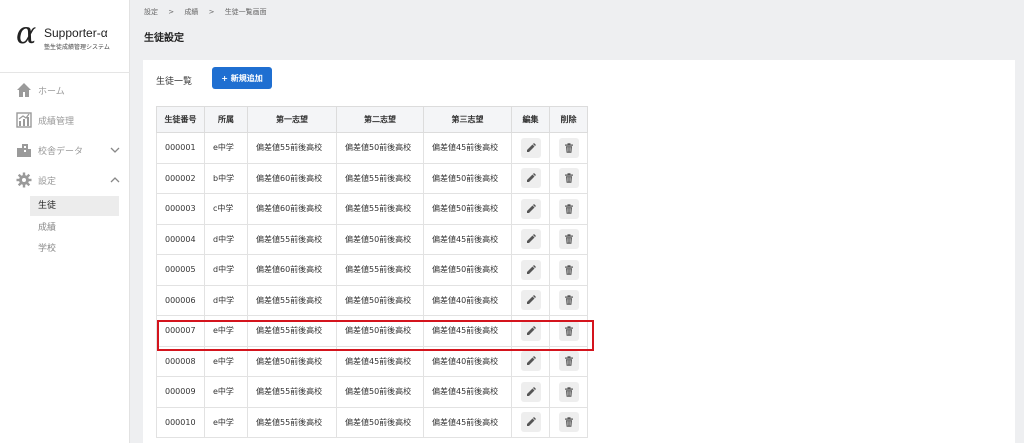  Describe the element at coordinates (180, 270) in the screenshot. I see `cell-student-id: 000005` at that location.